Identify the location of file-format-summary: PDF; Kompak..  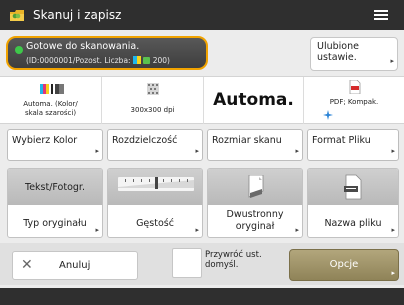
(354, 100).